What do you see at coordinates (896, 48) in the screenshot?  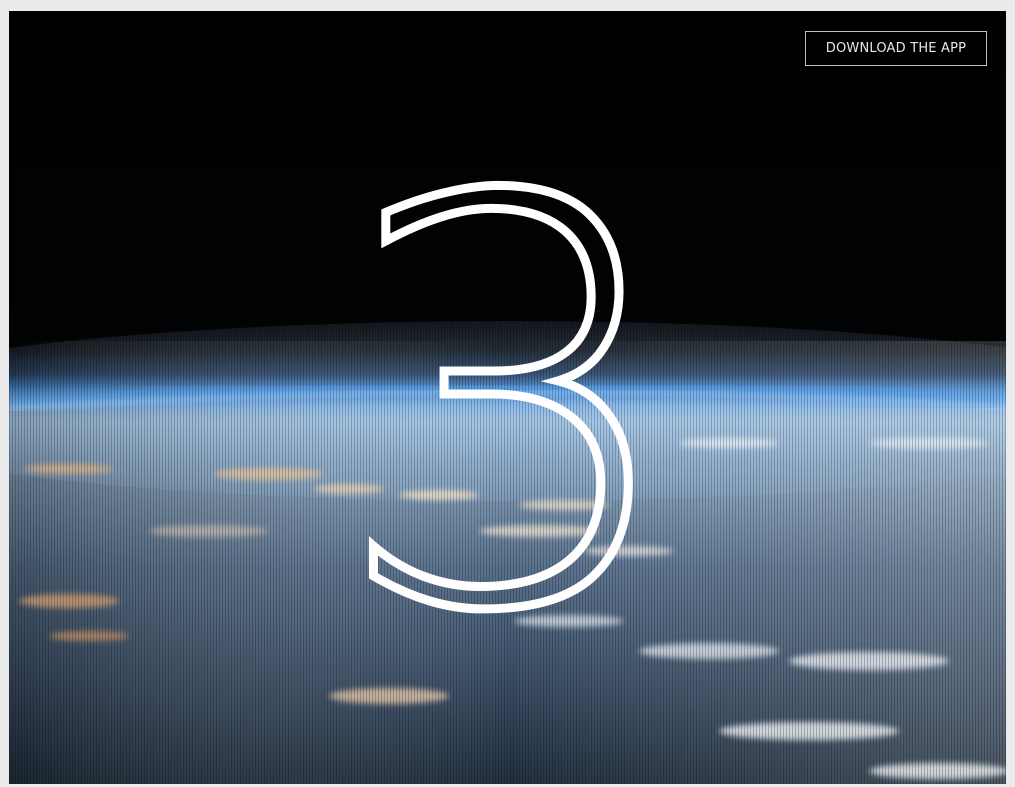 I see `download-app-button: DOWNLOAD THE APP` at bounding box center [896, 48].